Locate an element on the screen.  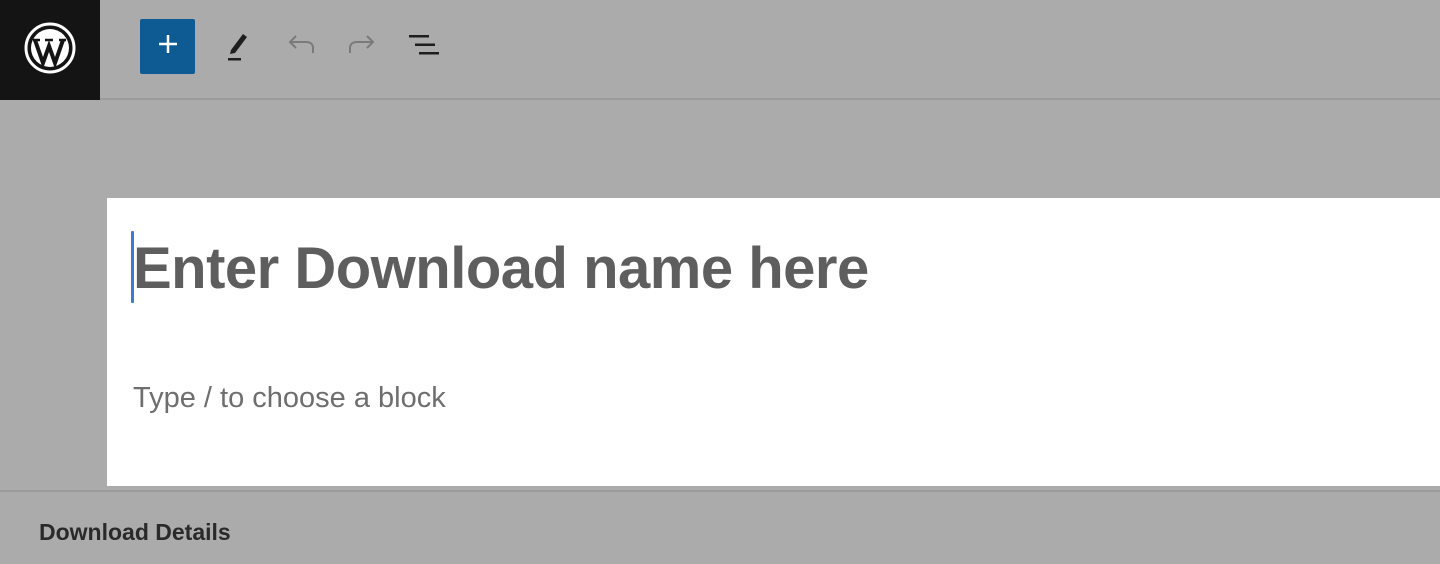
post-title-input: Enter Download name here is located at coordinates (501, 269).